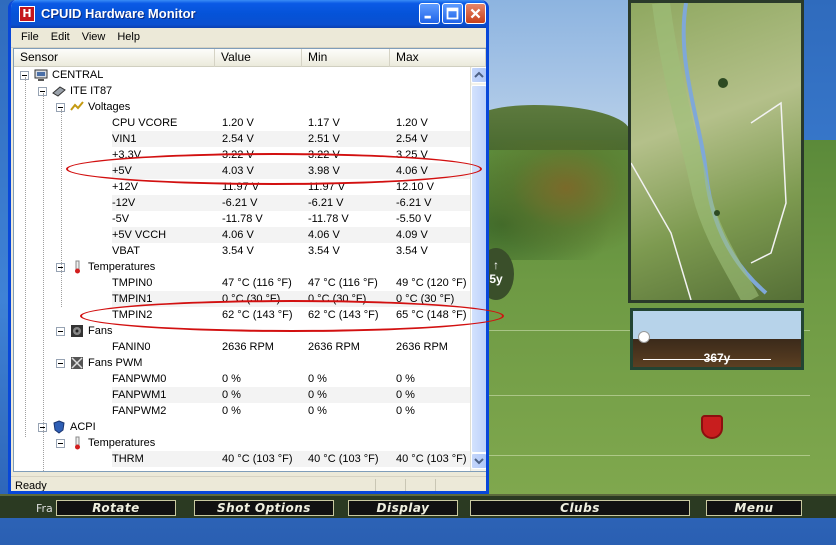 The image size is (836, 545). I want to click on sensor-min: 47 °C (116 °F), so click(343, 283).